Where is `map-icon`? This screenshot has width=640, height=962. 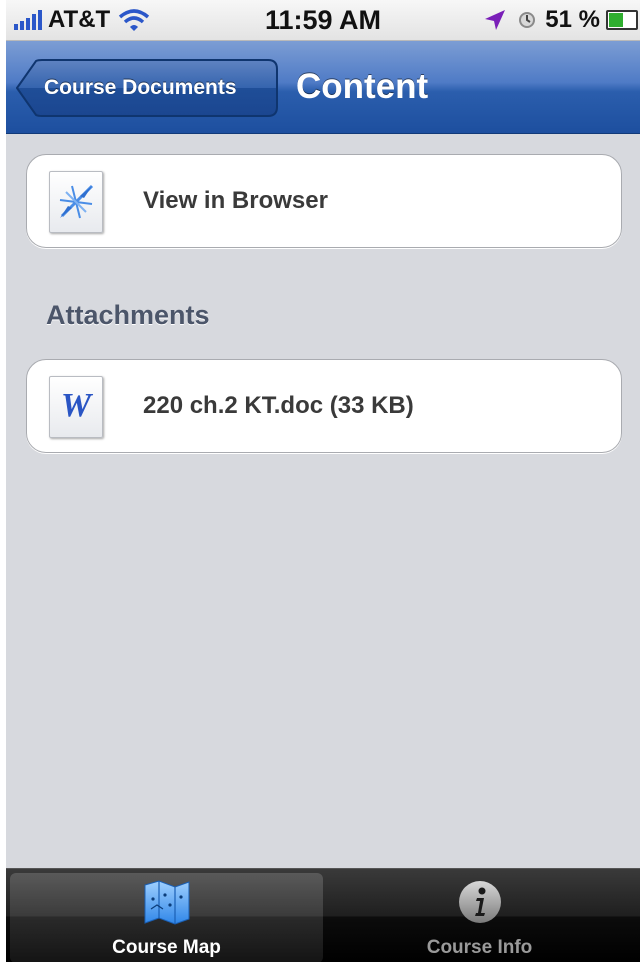 map-icon is located at coordinates (166, 902).